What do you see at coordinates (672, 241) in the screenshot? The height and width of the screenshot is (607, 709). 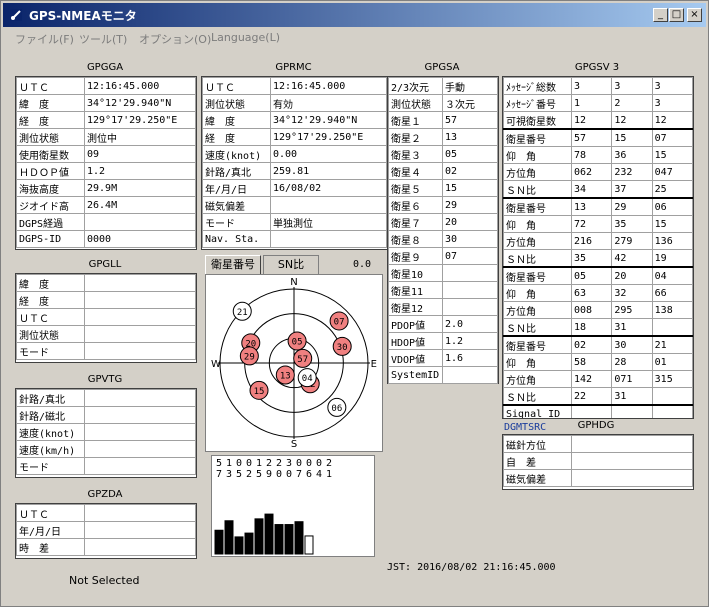 I see `row-value: 136` at bounding box center [672, 241].